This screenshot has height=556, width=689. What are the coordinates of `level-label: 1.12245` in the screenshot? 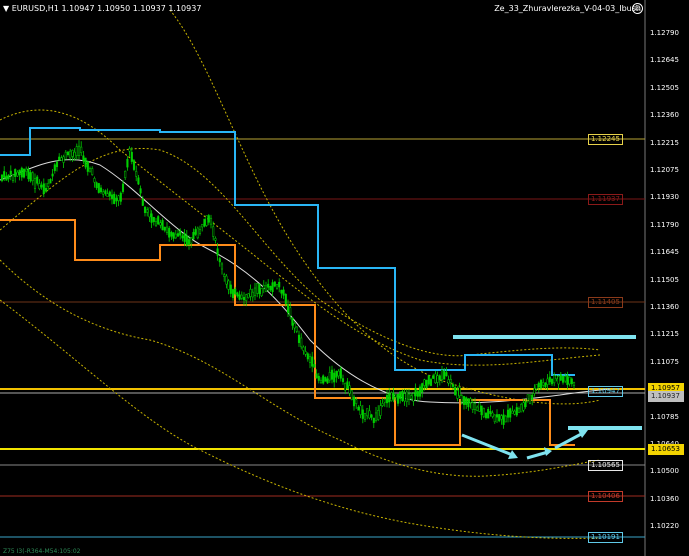 It's located at (605, 139).